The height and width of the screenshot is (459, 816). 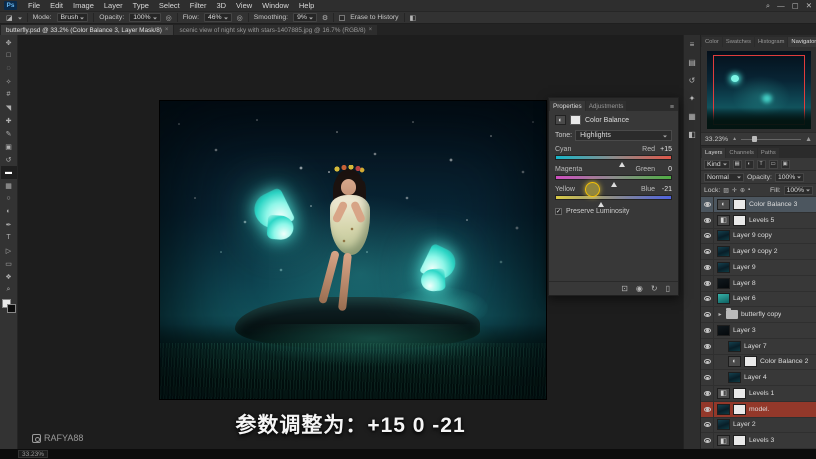 I want to click on layer-row: Layer 9 copy, so click(x=758, y=236).